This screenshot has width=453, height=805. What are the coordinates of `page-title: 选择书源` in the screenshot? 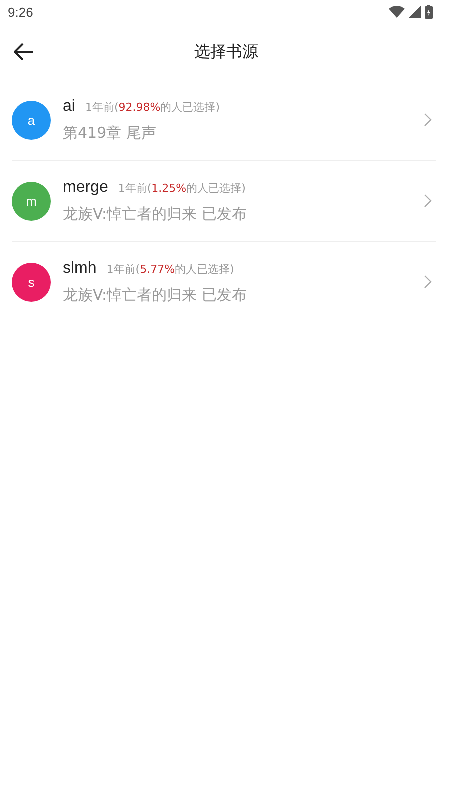 It's located at (226, 52).